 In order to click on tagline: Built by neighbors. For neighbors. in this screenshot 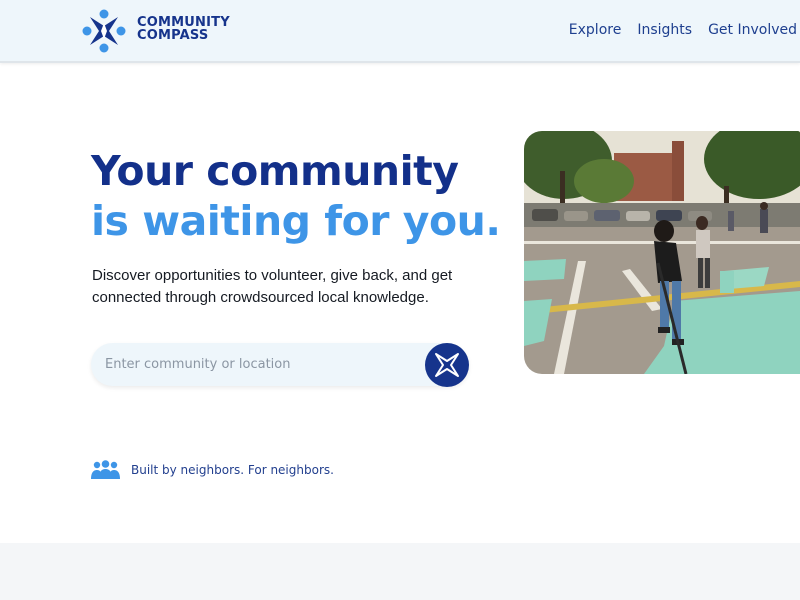, I will do `click(212, 470)`.